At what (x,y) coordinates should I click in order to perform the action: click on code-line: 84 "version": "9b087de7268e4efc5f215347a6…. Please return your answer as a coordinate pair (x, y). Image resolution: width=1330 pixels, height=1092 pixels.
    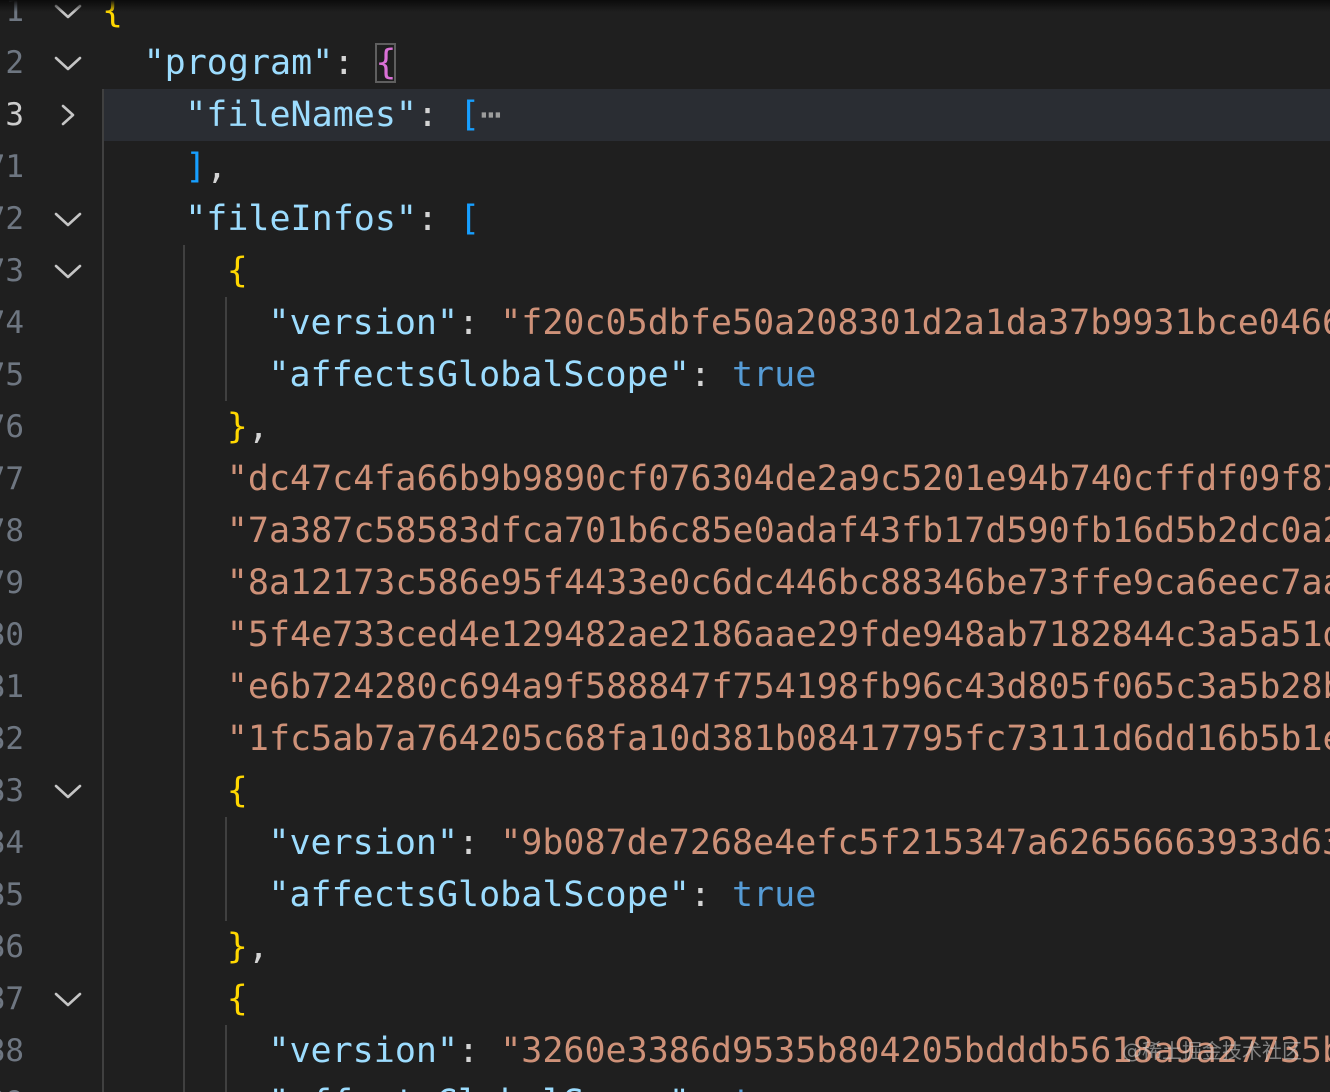
    Looking at the image, I should click on (665, 843).